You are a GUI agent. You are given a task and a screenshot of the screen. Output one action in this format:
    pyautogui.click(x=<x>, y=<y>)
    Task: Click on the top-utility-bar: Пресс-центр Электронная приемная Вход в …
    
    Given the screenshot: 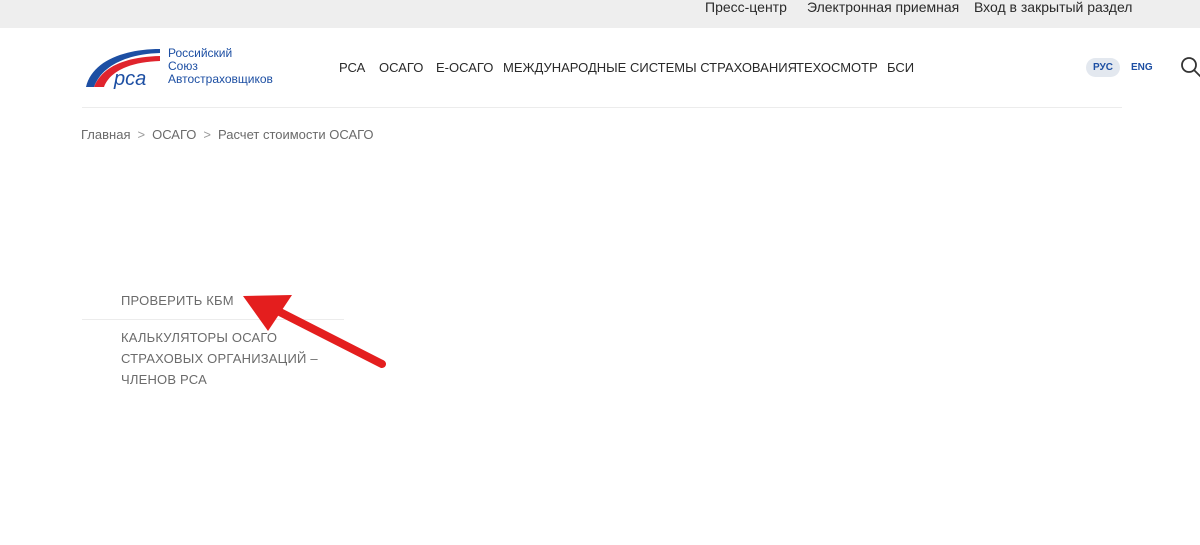 What is the action you would take?
    pyautogui.click(x=600, y=14)
    